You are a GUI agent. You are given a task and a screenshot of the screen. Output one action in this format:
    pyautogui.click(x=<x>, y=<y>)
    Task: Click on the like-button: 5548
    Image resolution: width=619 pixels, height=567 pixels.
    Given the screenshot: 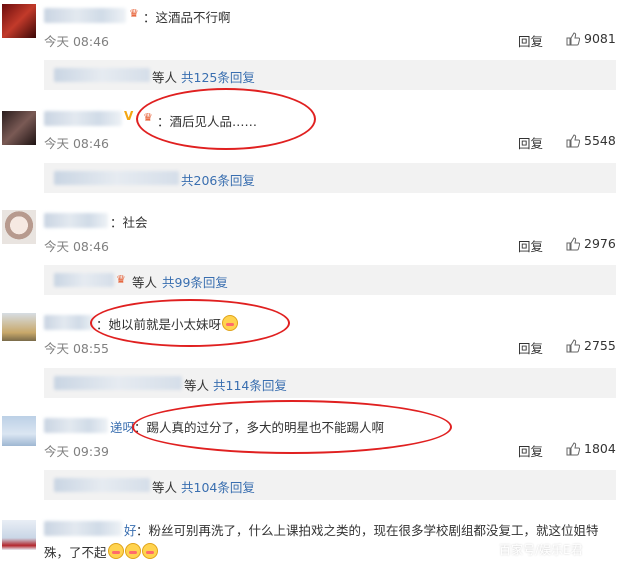 What is the action you would take?
    pyautogui.click(x=591, y=140)
    